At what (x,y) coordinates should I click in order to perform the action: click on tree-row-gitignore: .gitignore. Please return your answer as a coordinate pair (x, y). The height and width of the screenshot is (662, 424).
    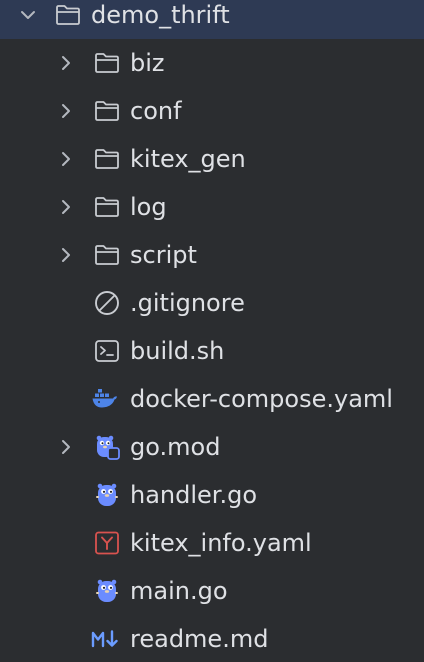
    Looking at the image, I should click on (212, 303).